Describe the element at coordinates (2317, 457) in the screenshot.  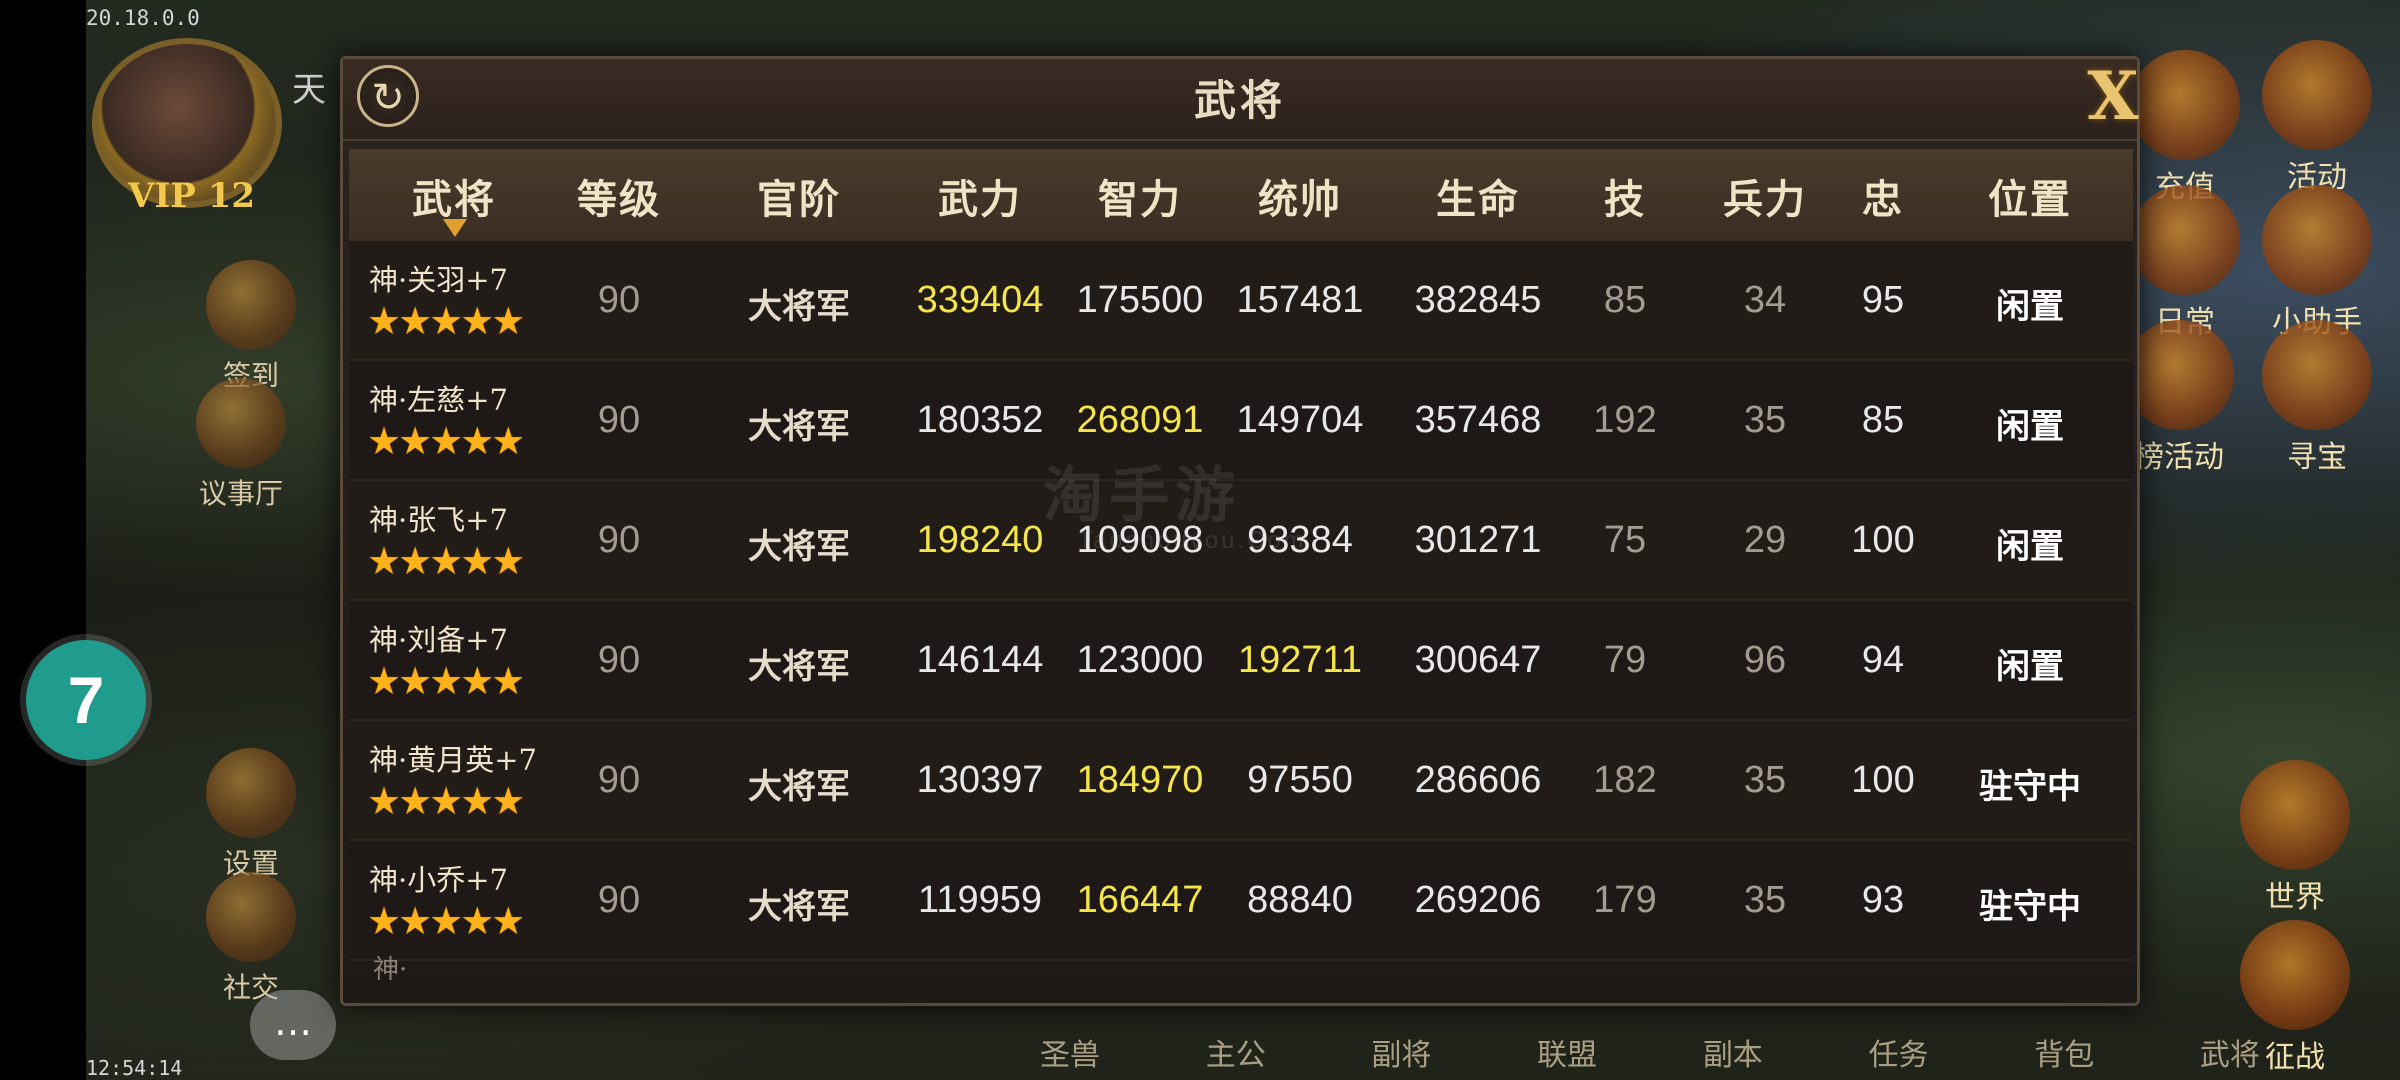
I see `treasure-label: 寻宝` at that location.